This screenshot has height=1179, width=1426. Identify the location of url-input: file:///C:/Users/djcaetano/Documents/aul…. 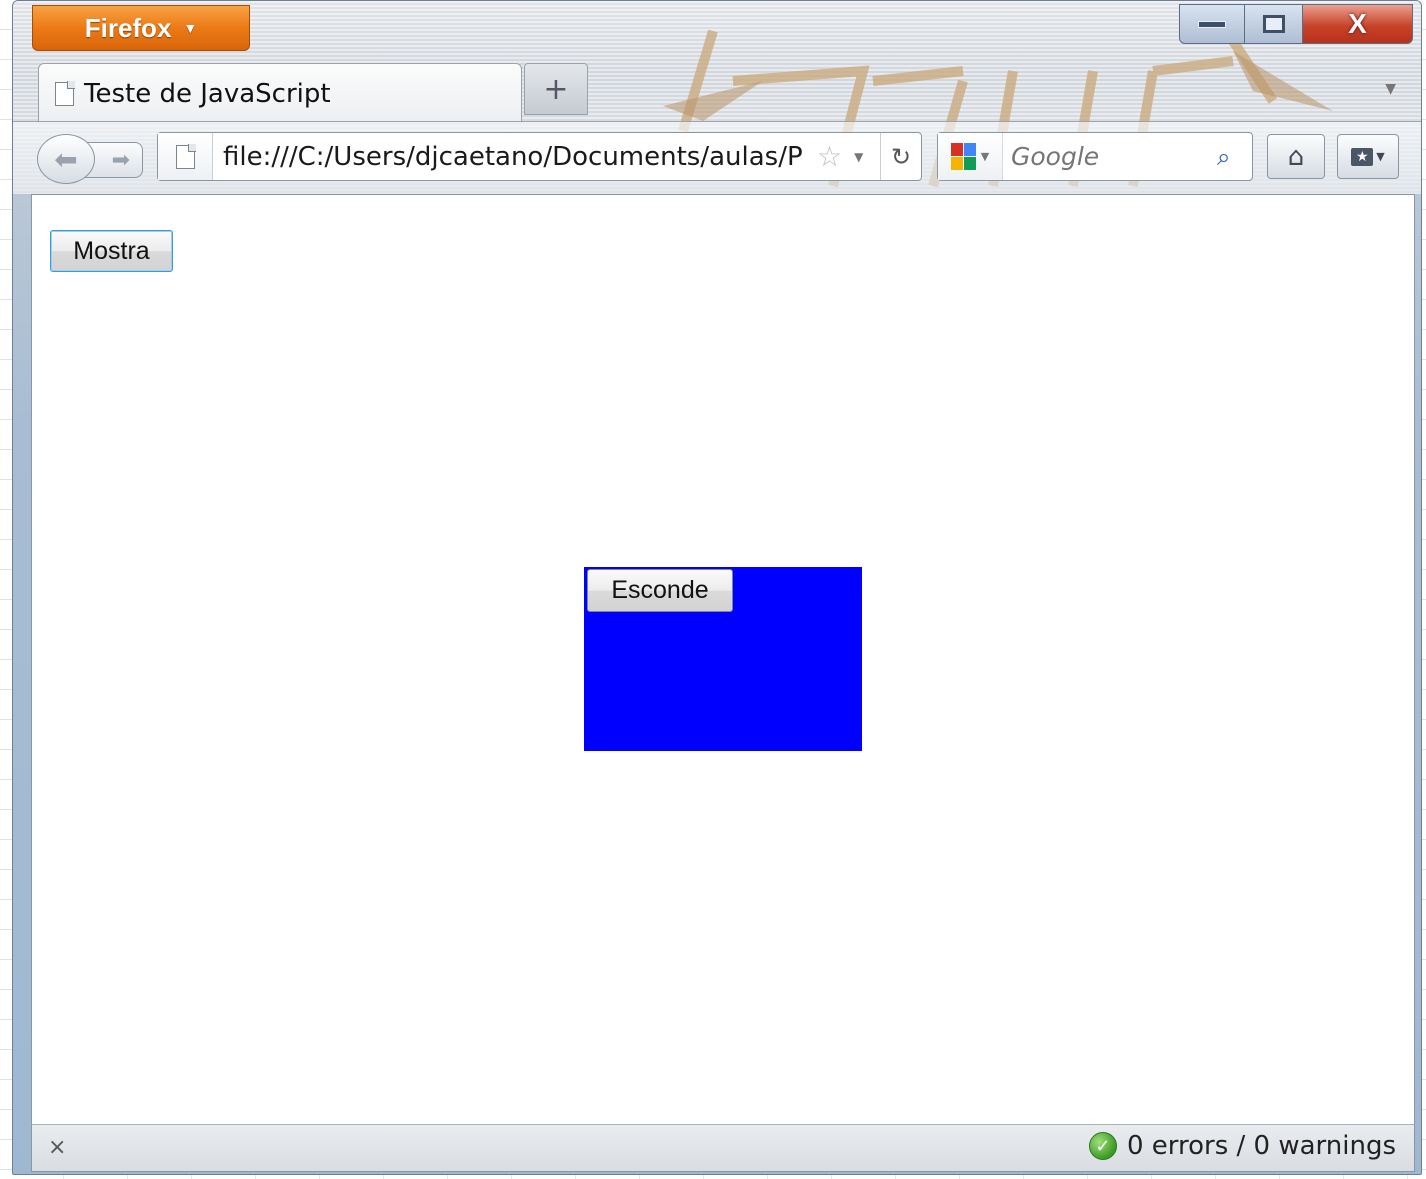
(512, 157).